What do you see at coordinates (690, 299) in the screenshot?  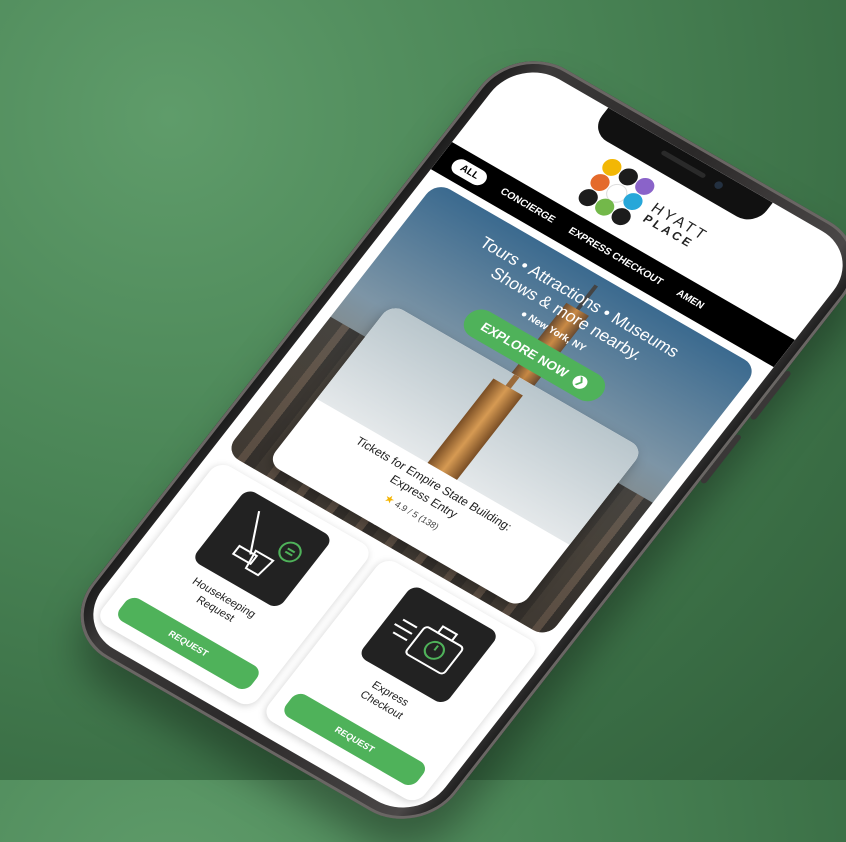 I see `tab-amenities: AMEN` at bounding box center [690, 299].